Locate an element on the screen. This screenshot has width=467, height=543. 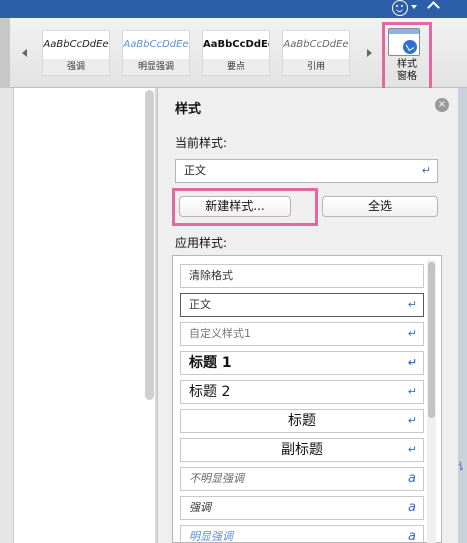
close-icon: × is located at coordinates (442, 105).